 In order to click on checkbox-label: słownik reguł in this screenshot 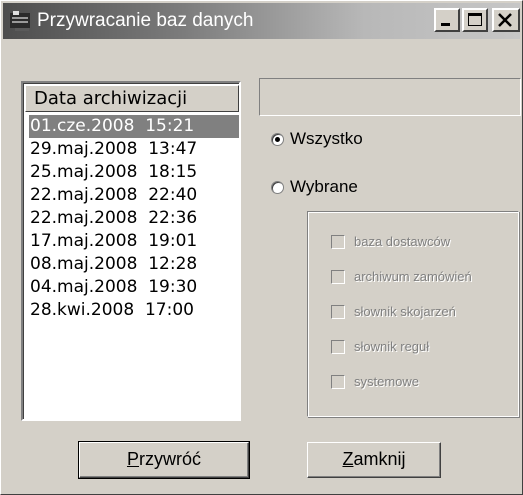, I will do `click(392, 346)`.